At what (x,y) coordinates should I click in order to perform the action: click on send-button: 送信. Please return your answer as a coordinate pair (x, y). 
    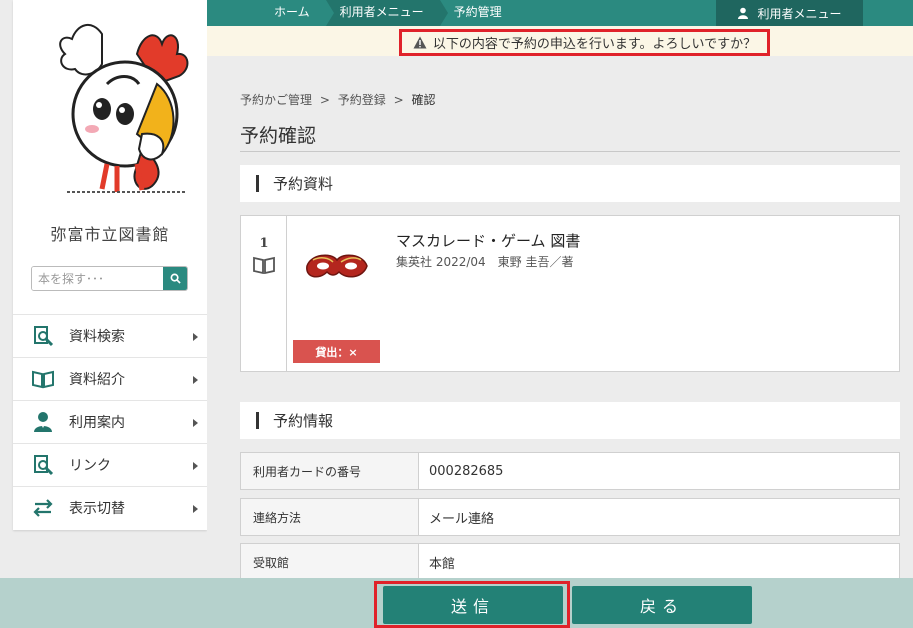
    Looking at the image, I should click on (473, 605).